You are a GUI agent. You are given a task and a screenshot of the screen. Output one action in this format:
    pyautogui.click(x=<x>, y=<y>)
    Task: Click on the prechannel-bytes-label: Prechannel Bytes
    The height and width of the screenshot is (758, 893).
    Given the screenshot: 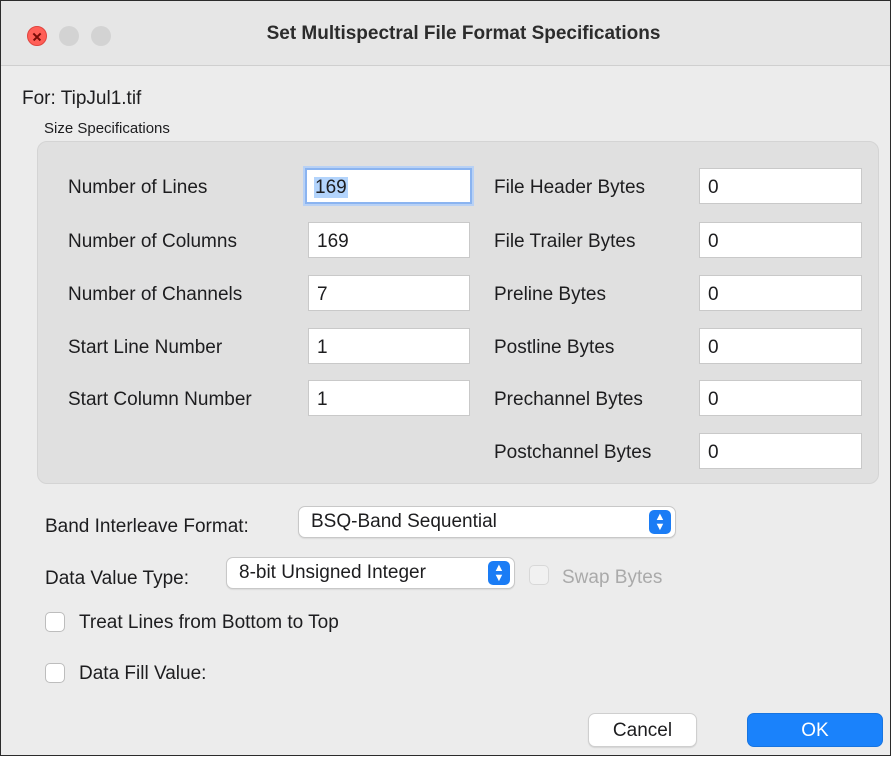 What is the action you would take?
    pyautogui.click(x=568, y=399)
    